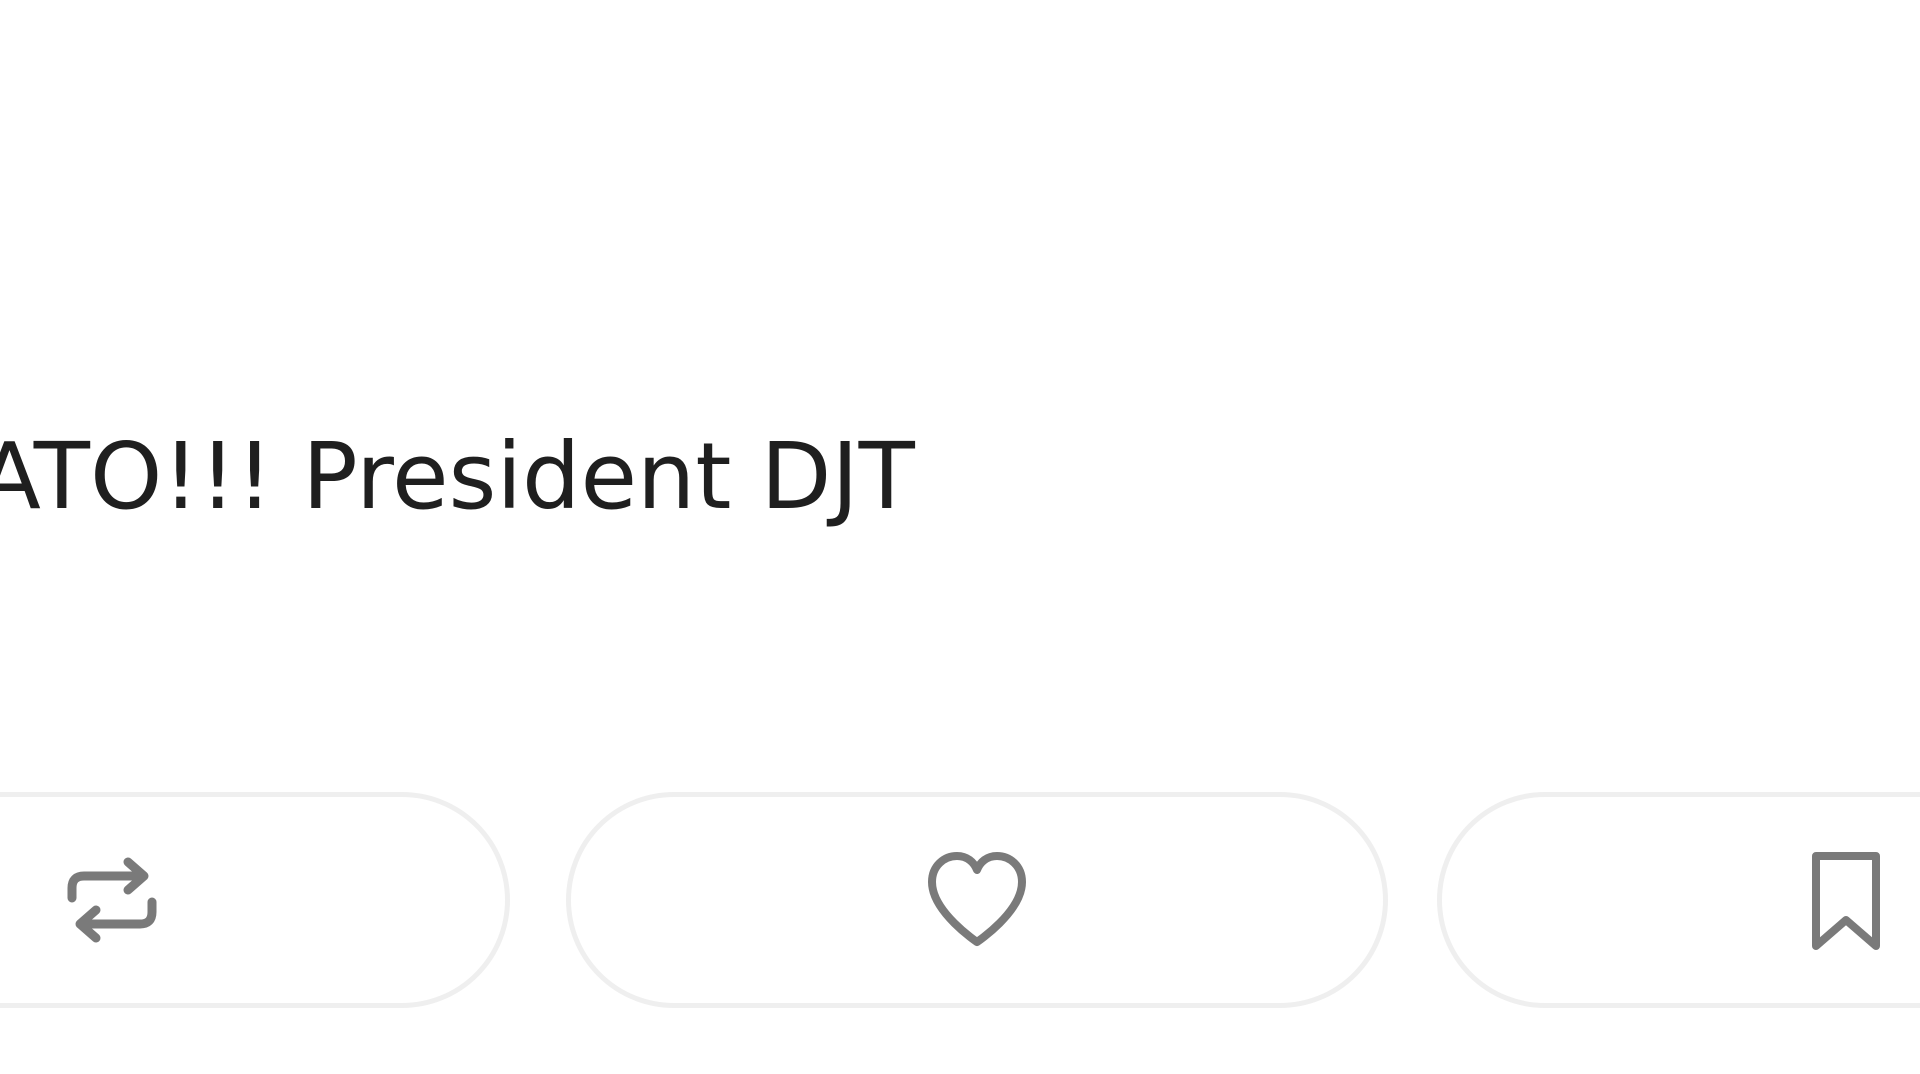 The width and height of the screenshot is (1920, 1074). Describe the element at coordinates (977, 900) in the screenshot. I see `heart-icon` at that location.